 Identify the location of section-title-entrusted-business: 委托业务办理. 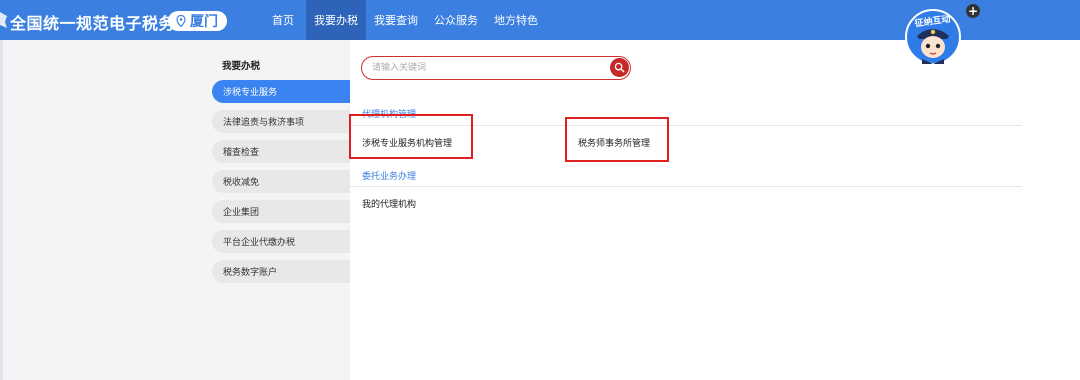
(389, 177).